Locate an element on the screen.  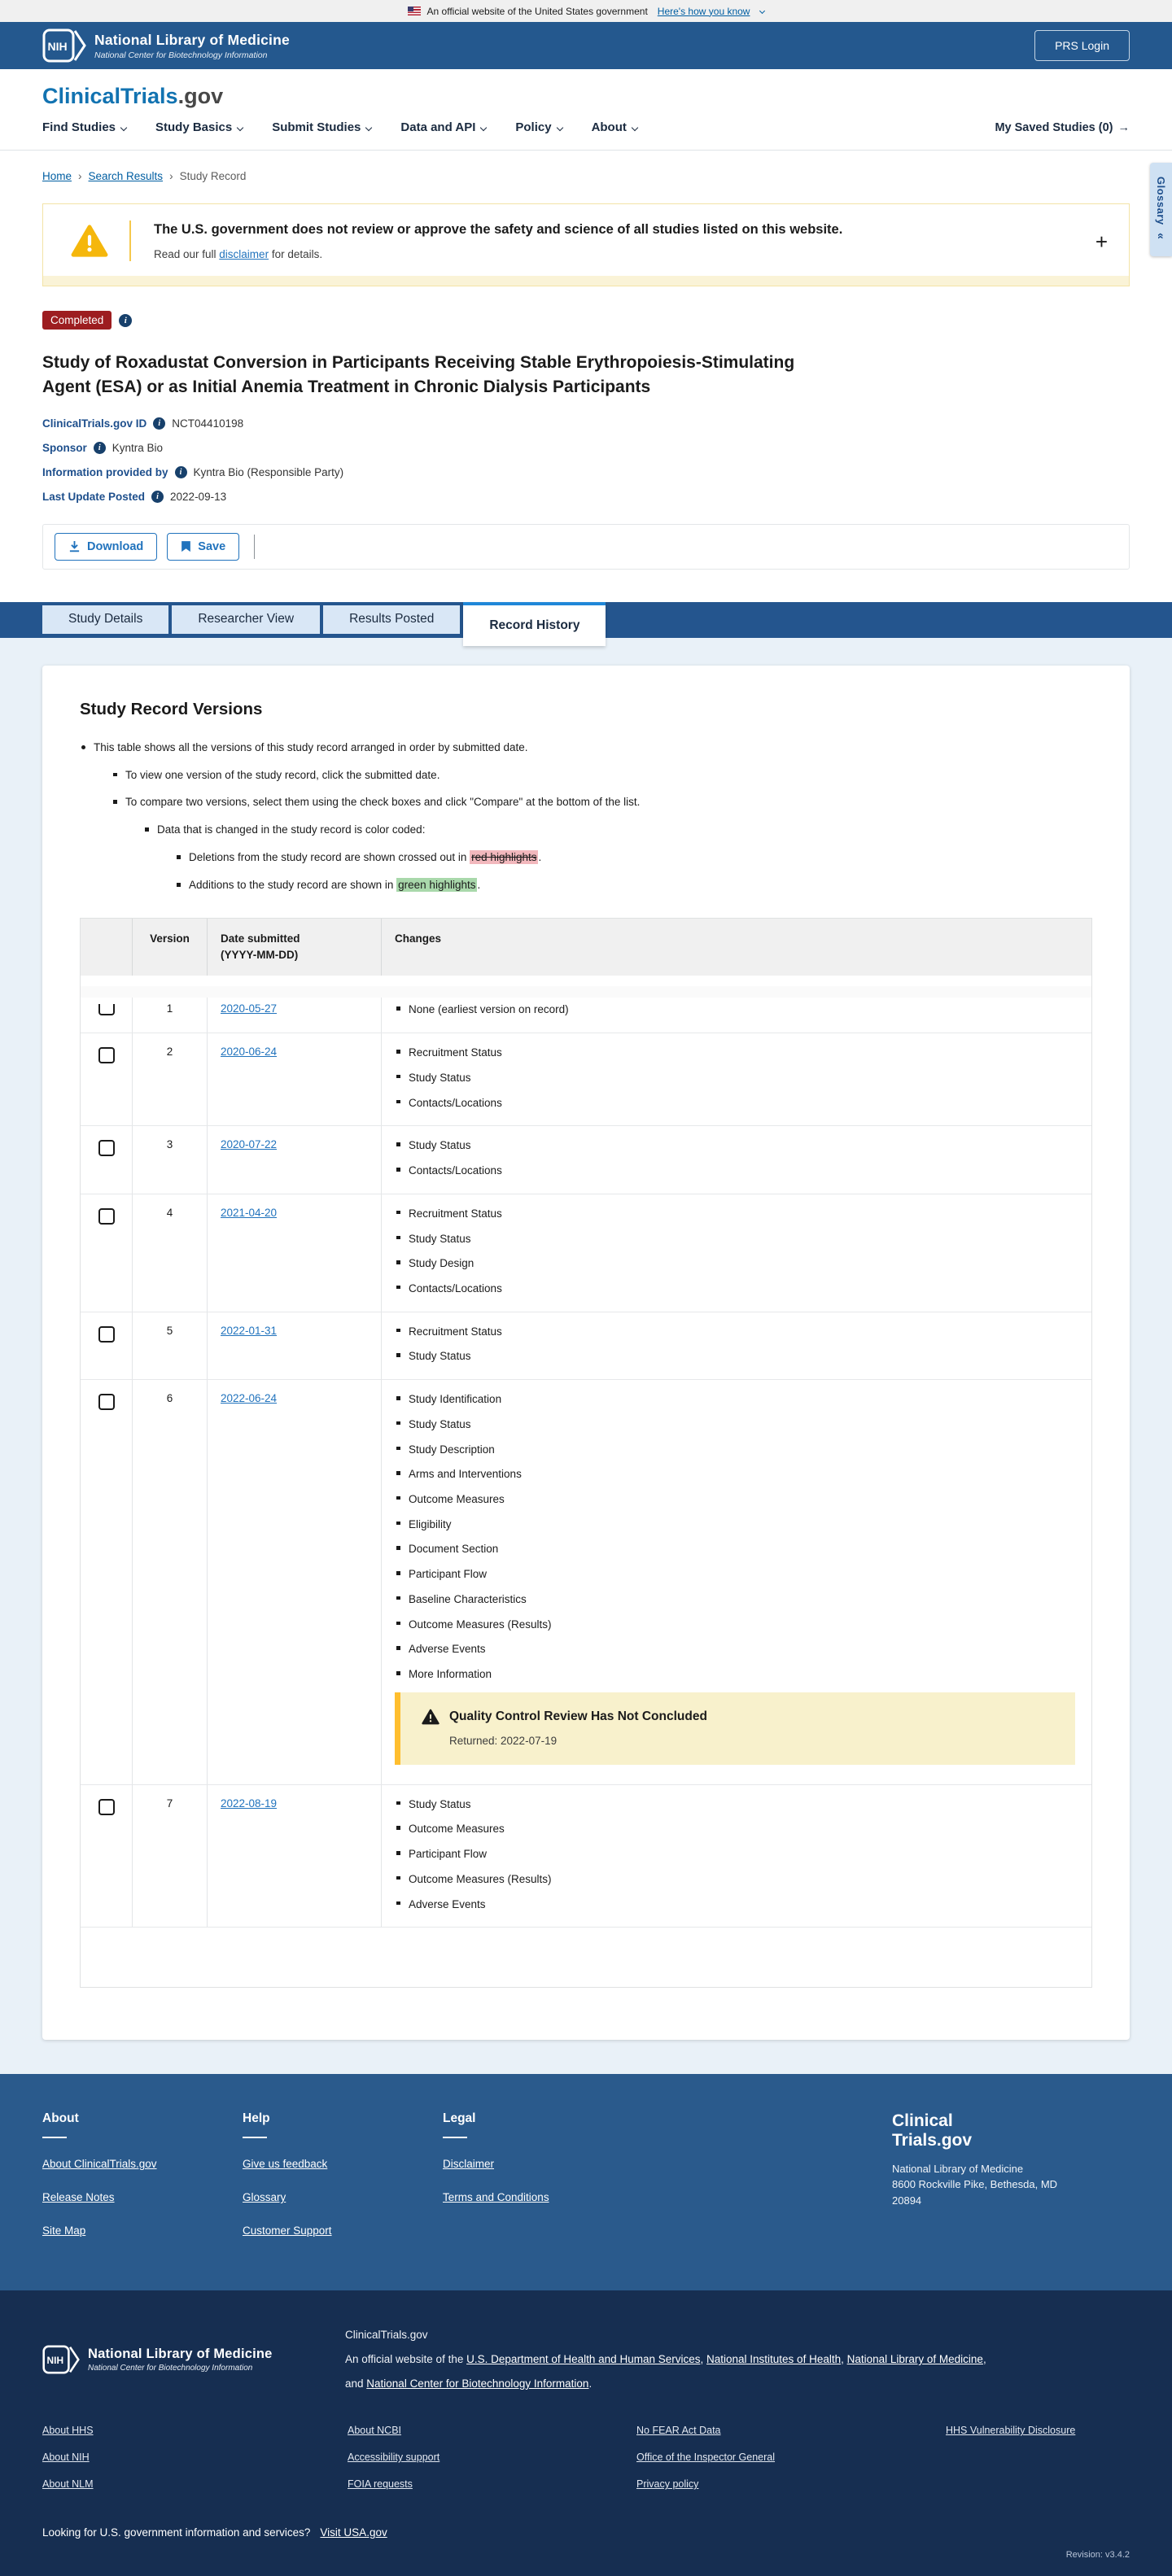
revision-label: Revision: v3.4.2 is located at coordinates (1097, 2555).